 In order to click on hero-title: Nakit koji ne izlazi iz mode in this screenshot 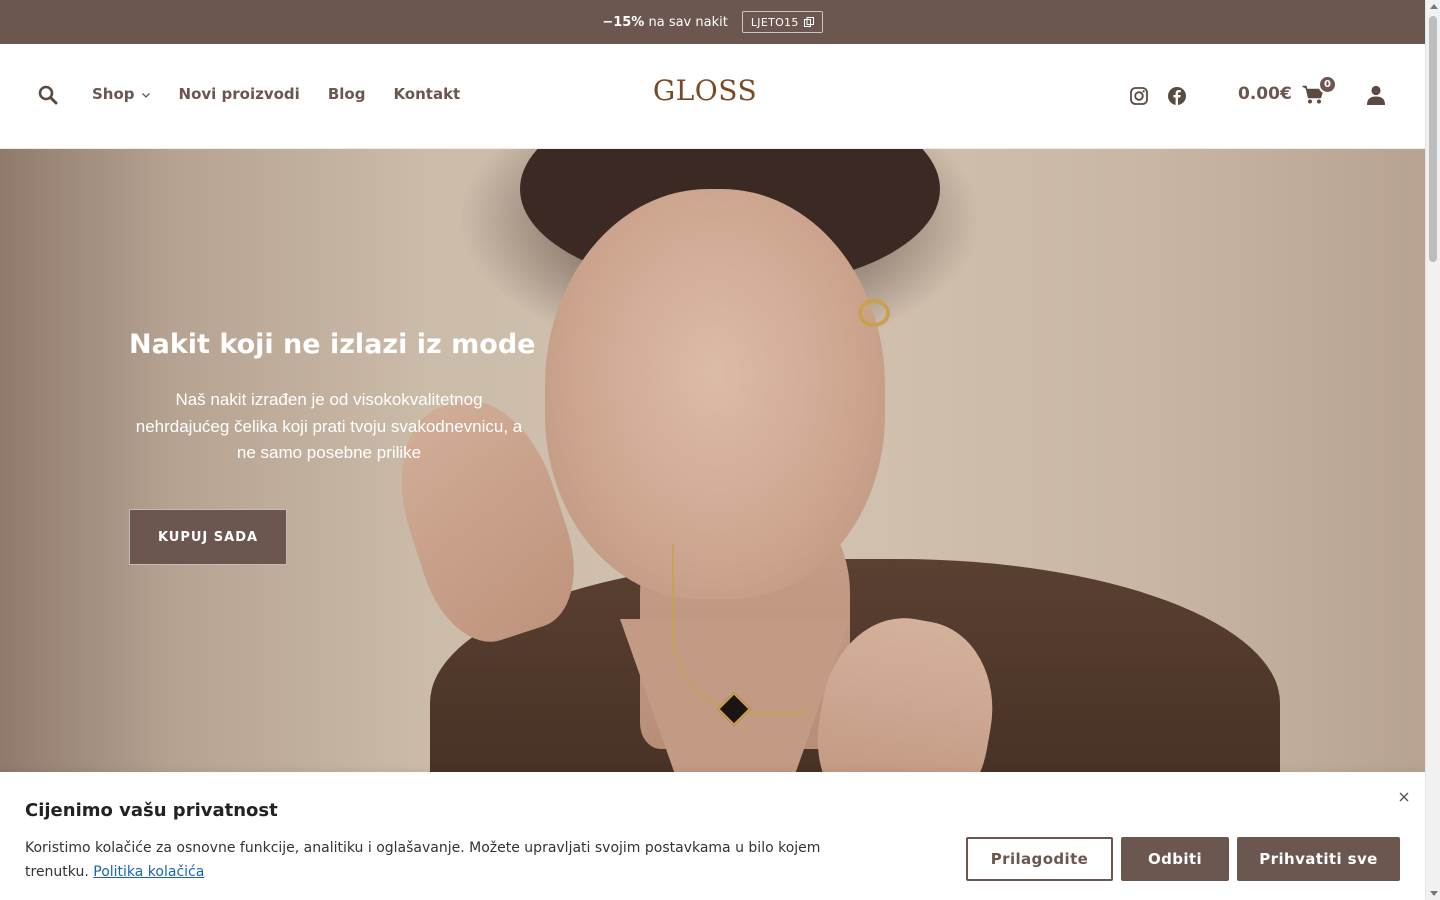, I will do `click(332, 344)`.